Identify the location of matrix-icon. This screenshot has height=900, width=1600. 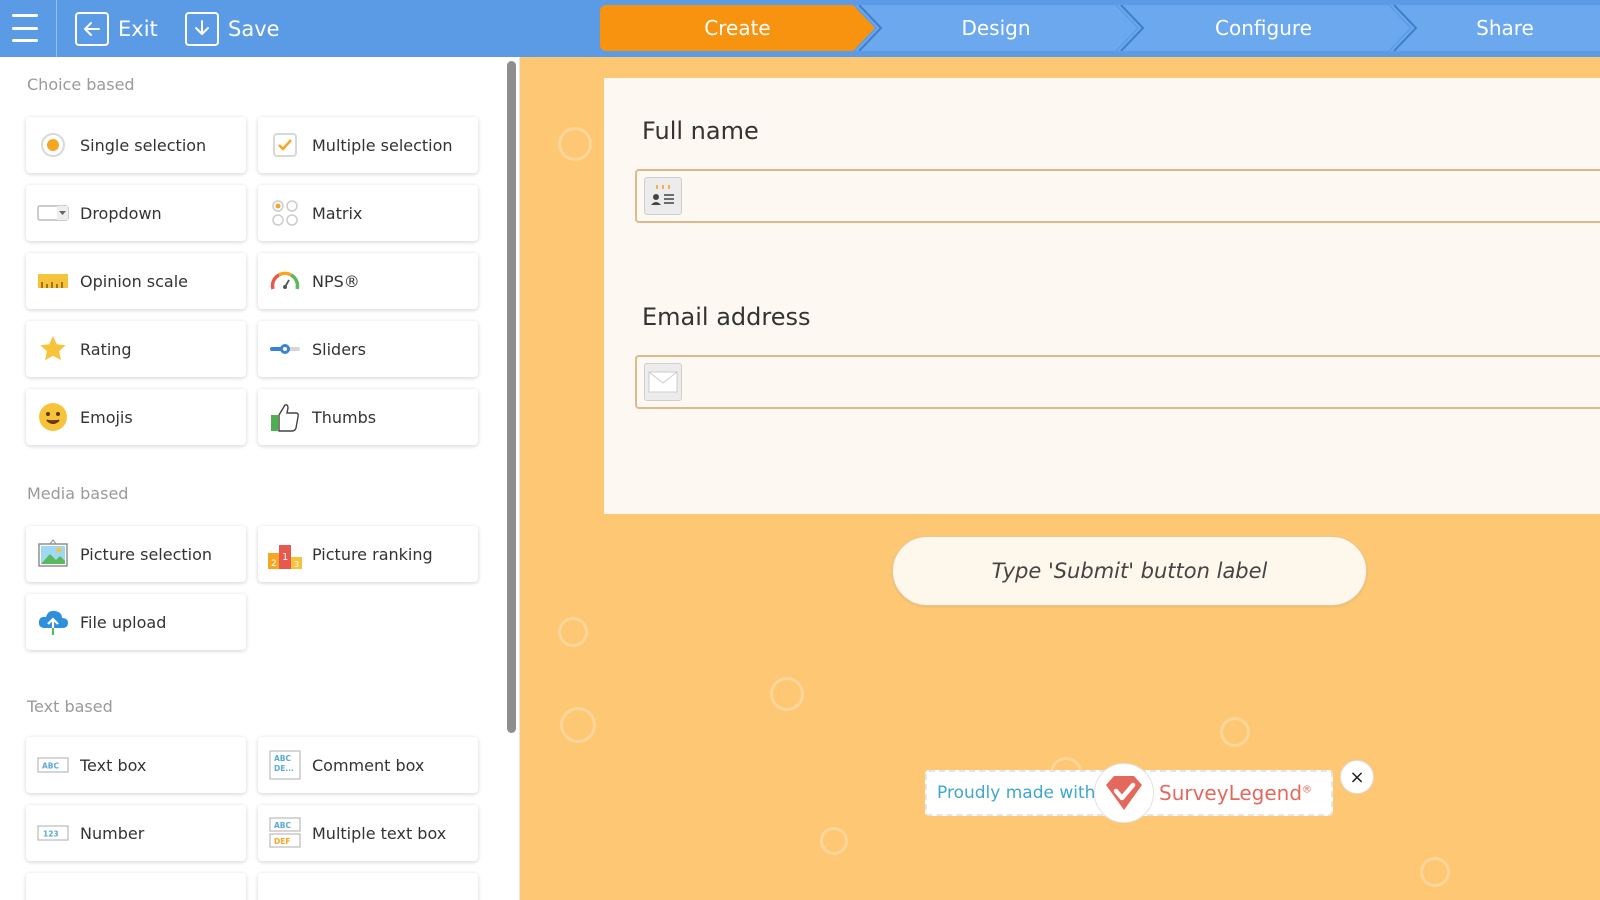
(285, 213).